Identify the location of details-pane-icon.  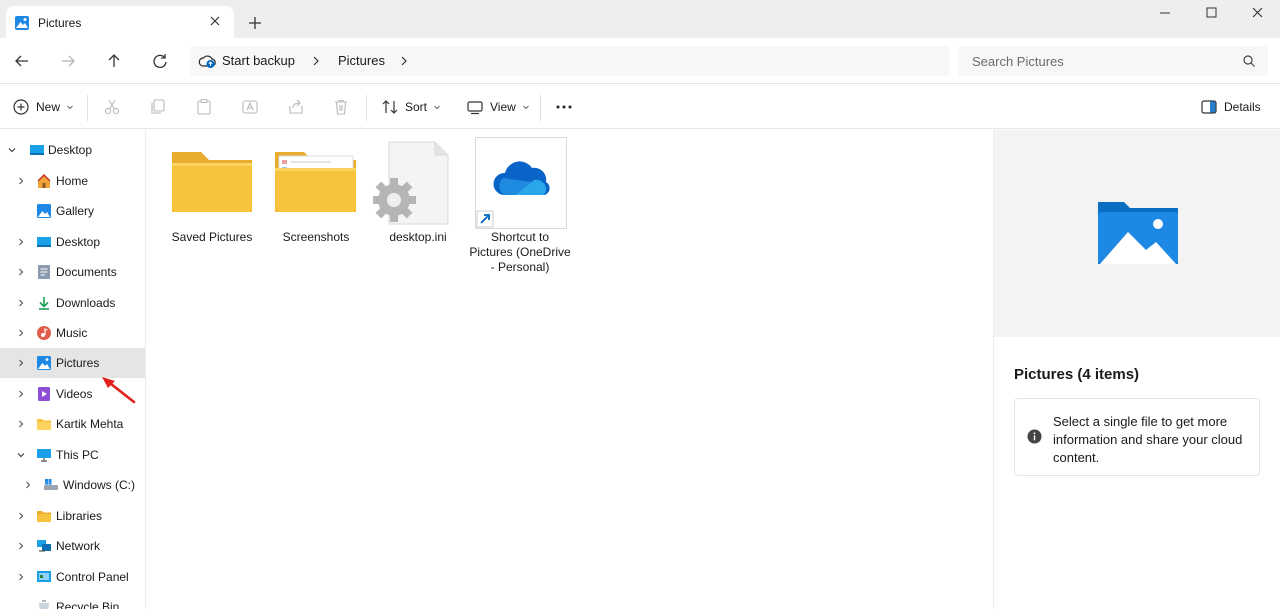
(1209, 107).